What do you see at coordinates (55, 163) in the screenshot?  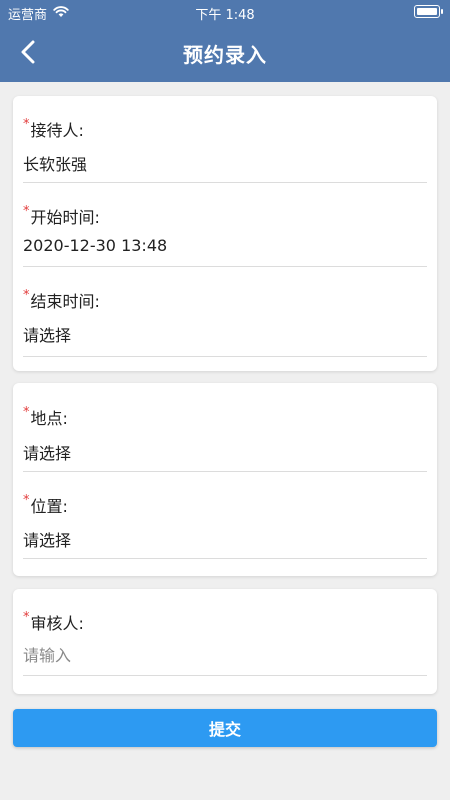 I see `receptionist-value: 长软张强` at bounding box center [55, 163].